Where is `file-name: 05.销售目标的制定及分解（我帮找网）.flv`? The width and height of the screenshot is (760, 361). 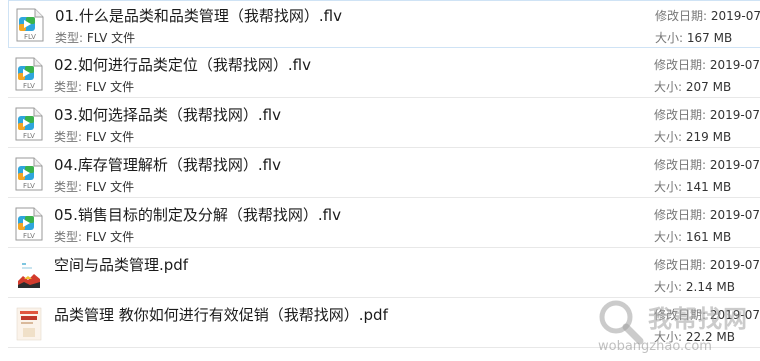 file-name: 05.销售目标的制定及分解（我帮找网）.flv is located at coordinates (197, 215).